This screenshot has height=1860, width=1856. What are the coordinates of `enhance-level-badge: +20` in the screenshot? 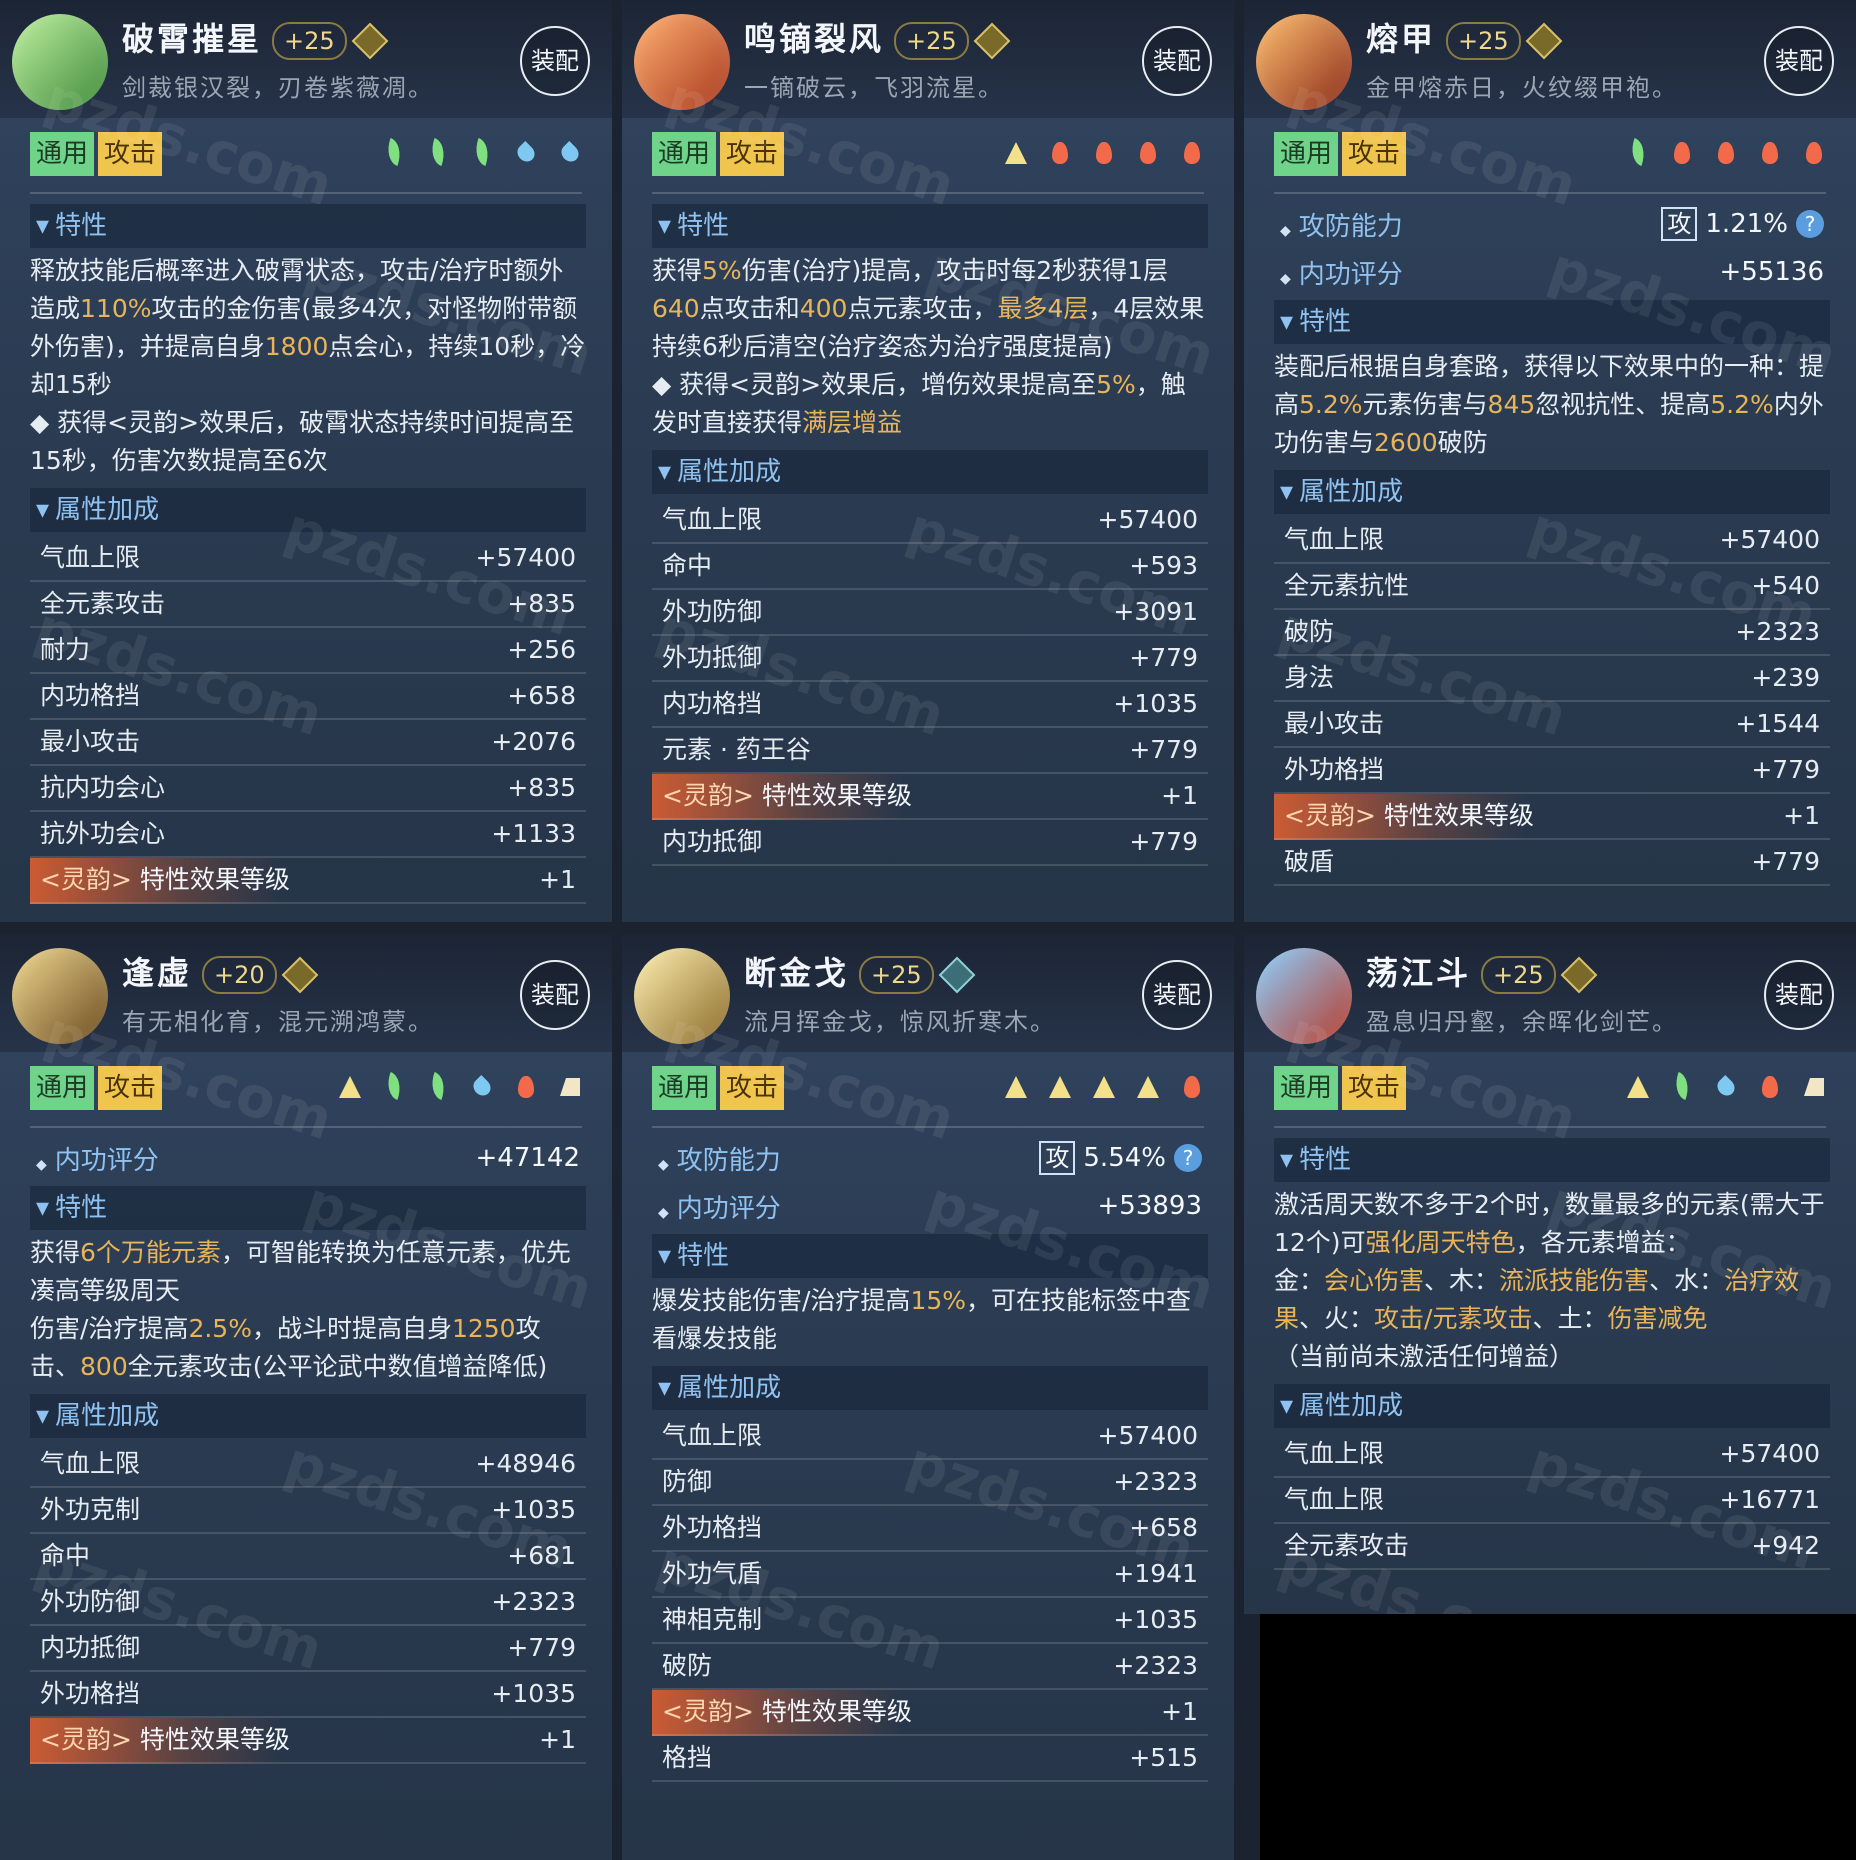 It's located at (239, 975).